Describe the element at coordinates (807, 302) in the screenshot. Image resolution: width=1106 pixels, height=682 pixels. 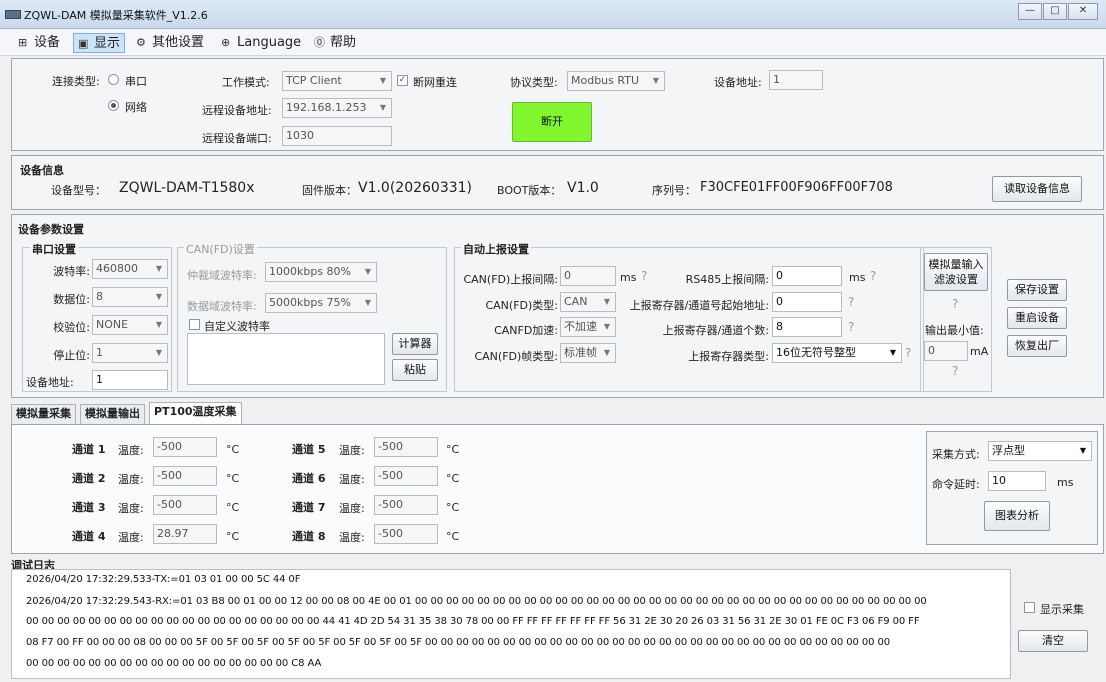
I see `reg-start-input: 0` at that location.